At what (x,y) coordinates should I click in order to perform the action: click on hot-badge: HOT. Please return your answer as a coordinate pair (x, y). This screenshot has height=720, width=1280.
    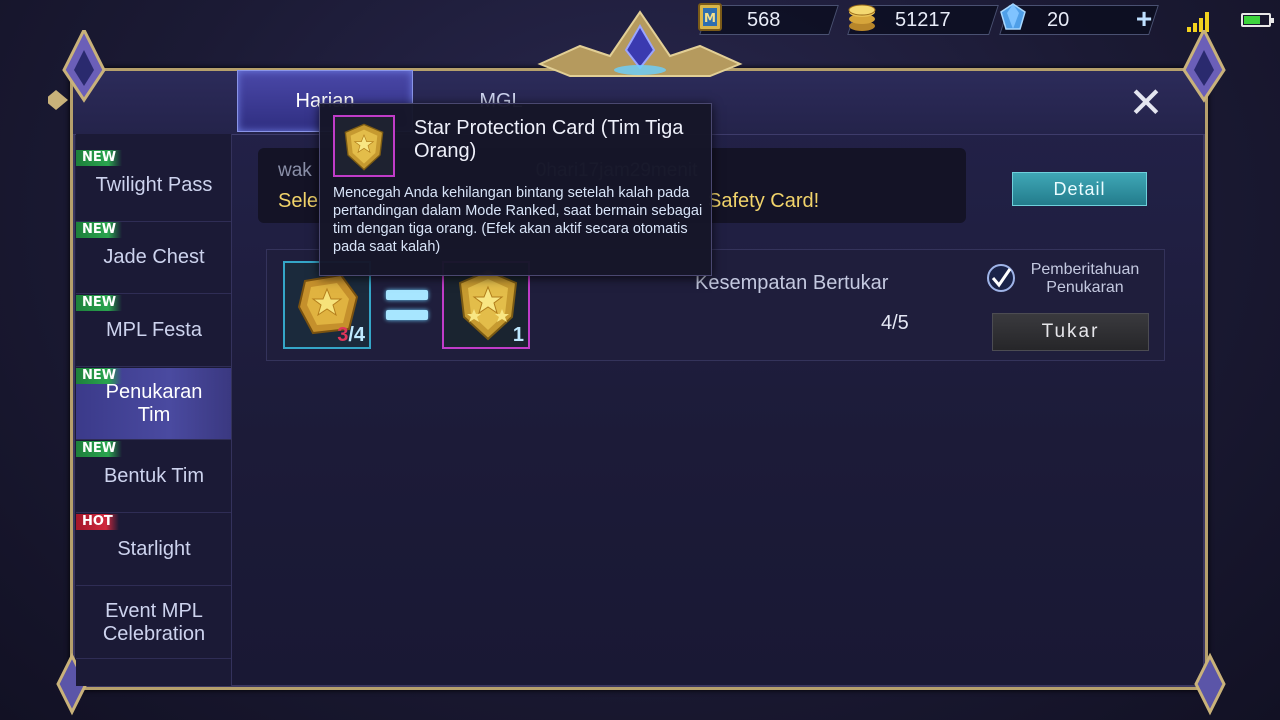
    Looking at the image, I should click on (97, 522).